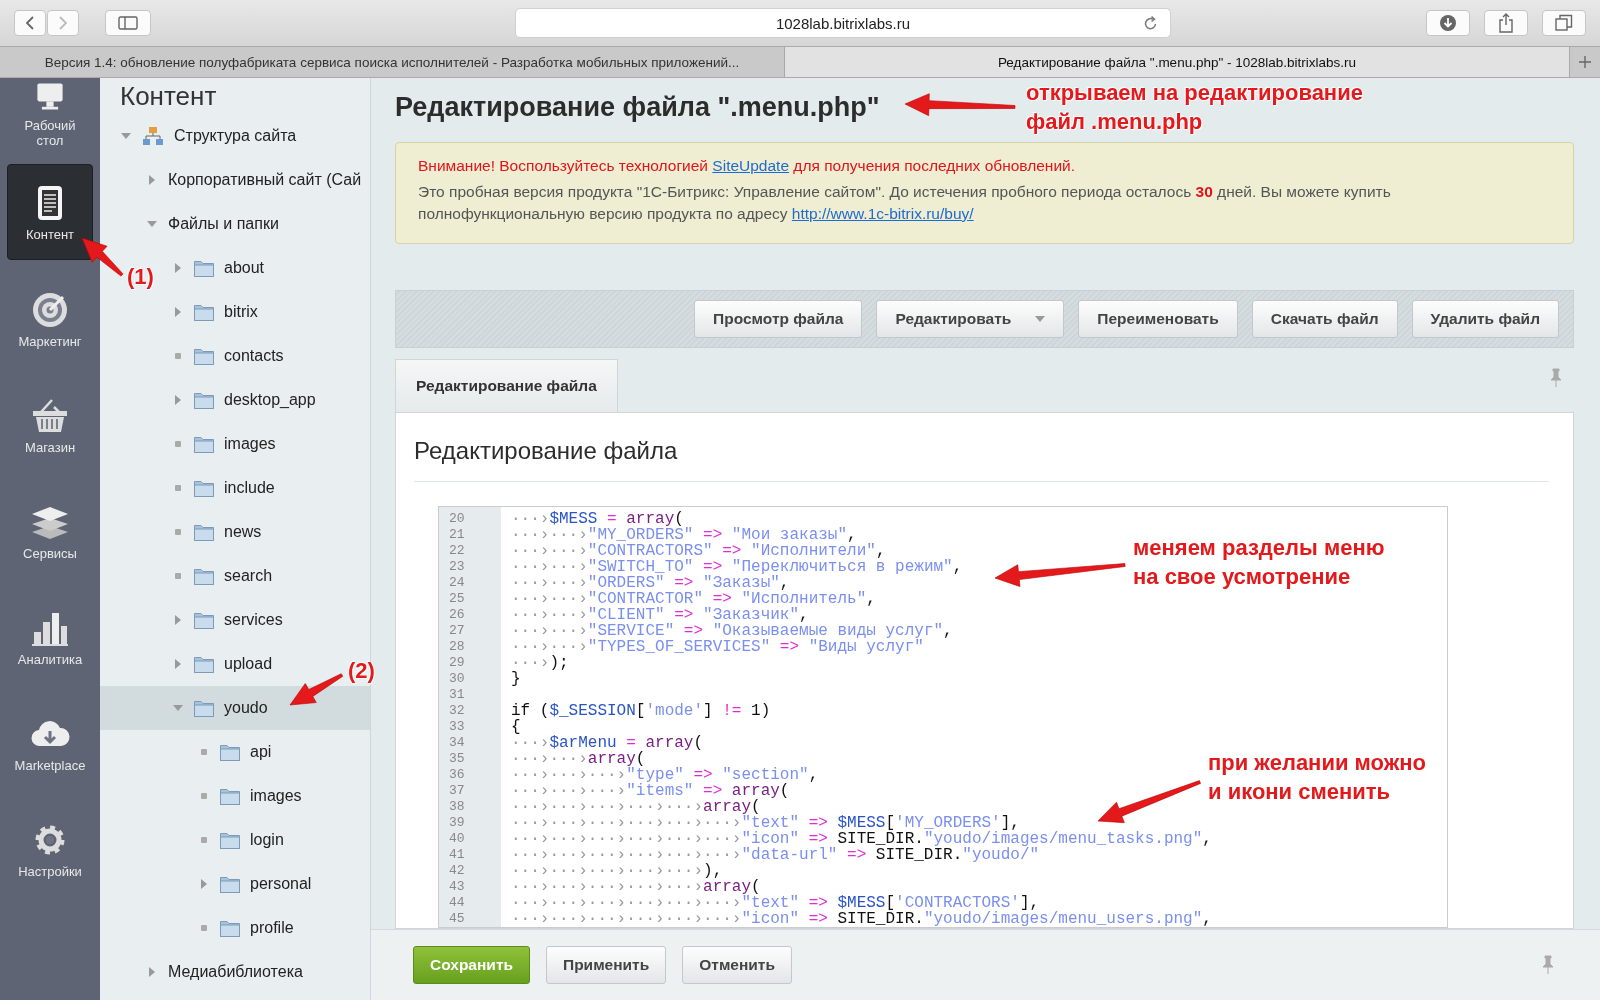 This screenshot has height=1000, width=1600. I want to click on code-line: ···›···›"CONTRACTOR" => "Исполнитель",, so click(693, 599).